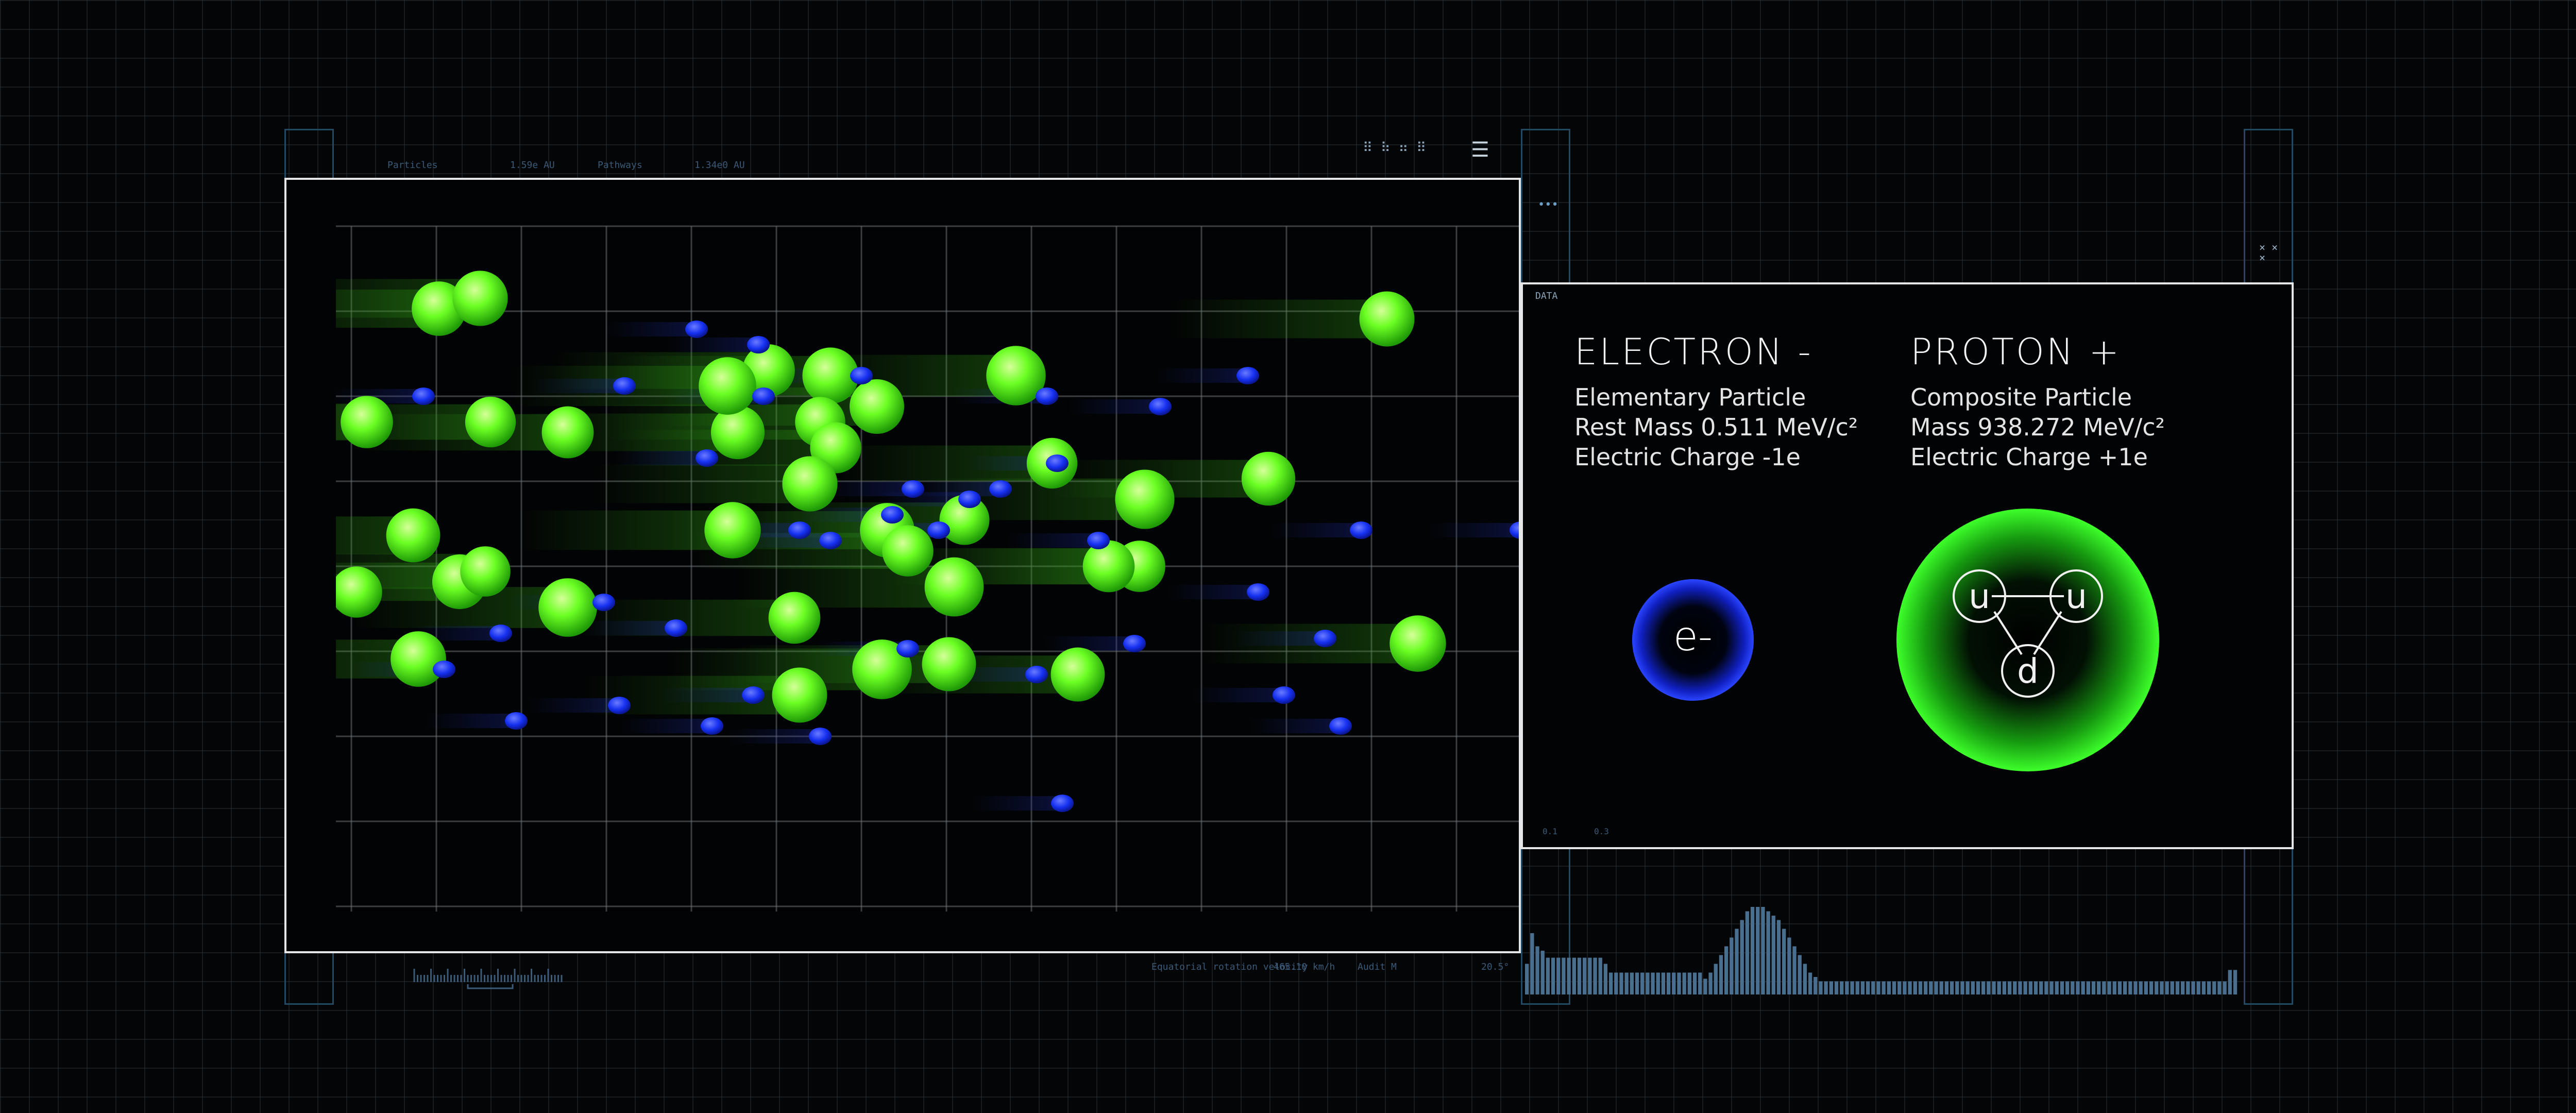  I want to click on electron-icon: e-, so click(1693, 640).